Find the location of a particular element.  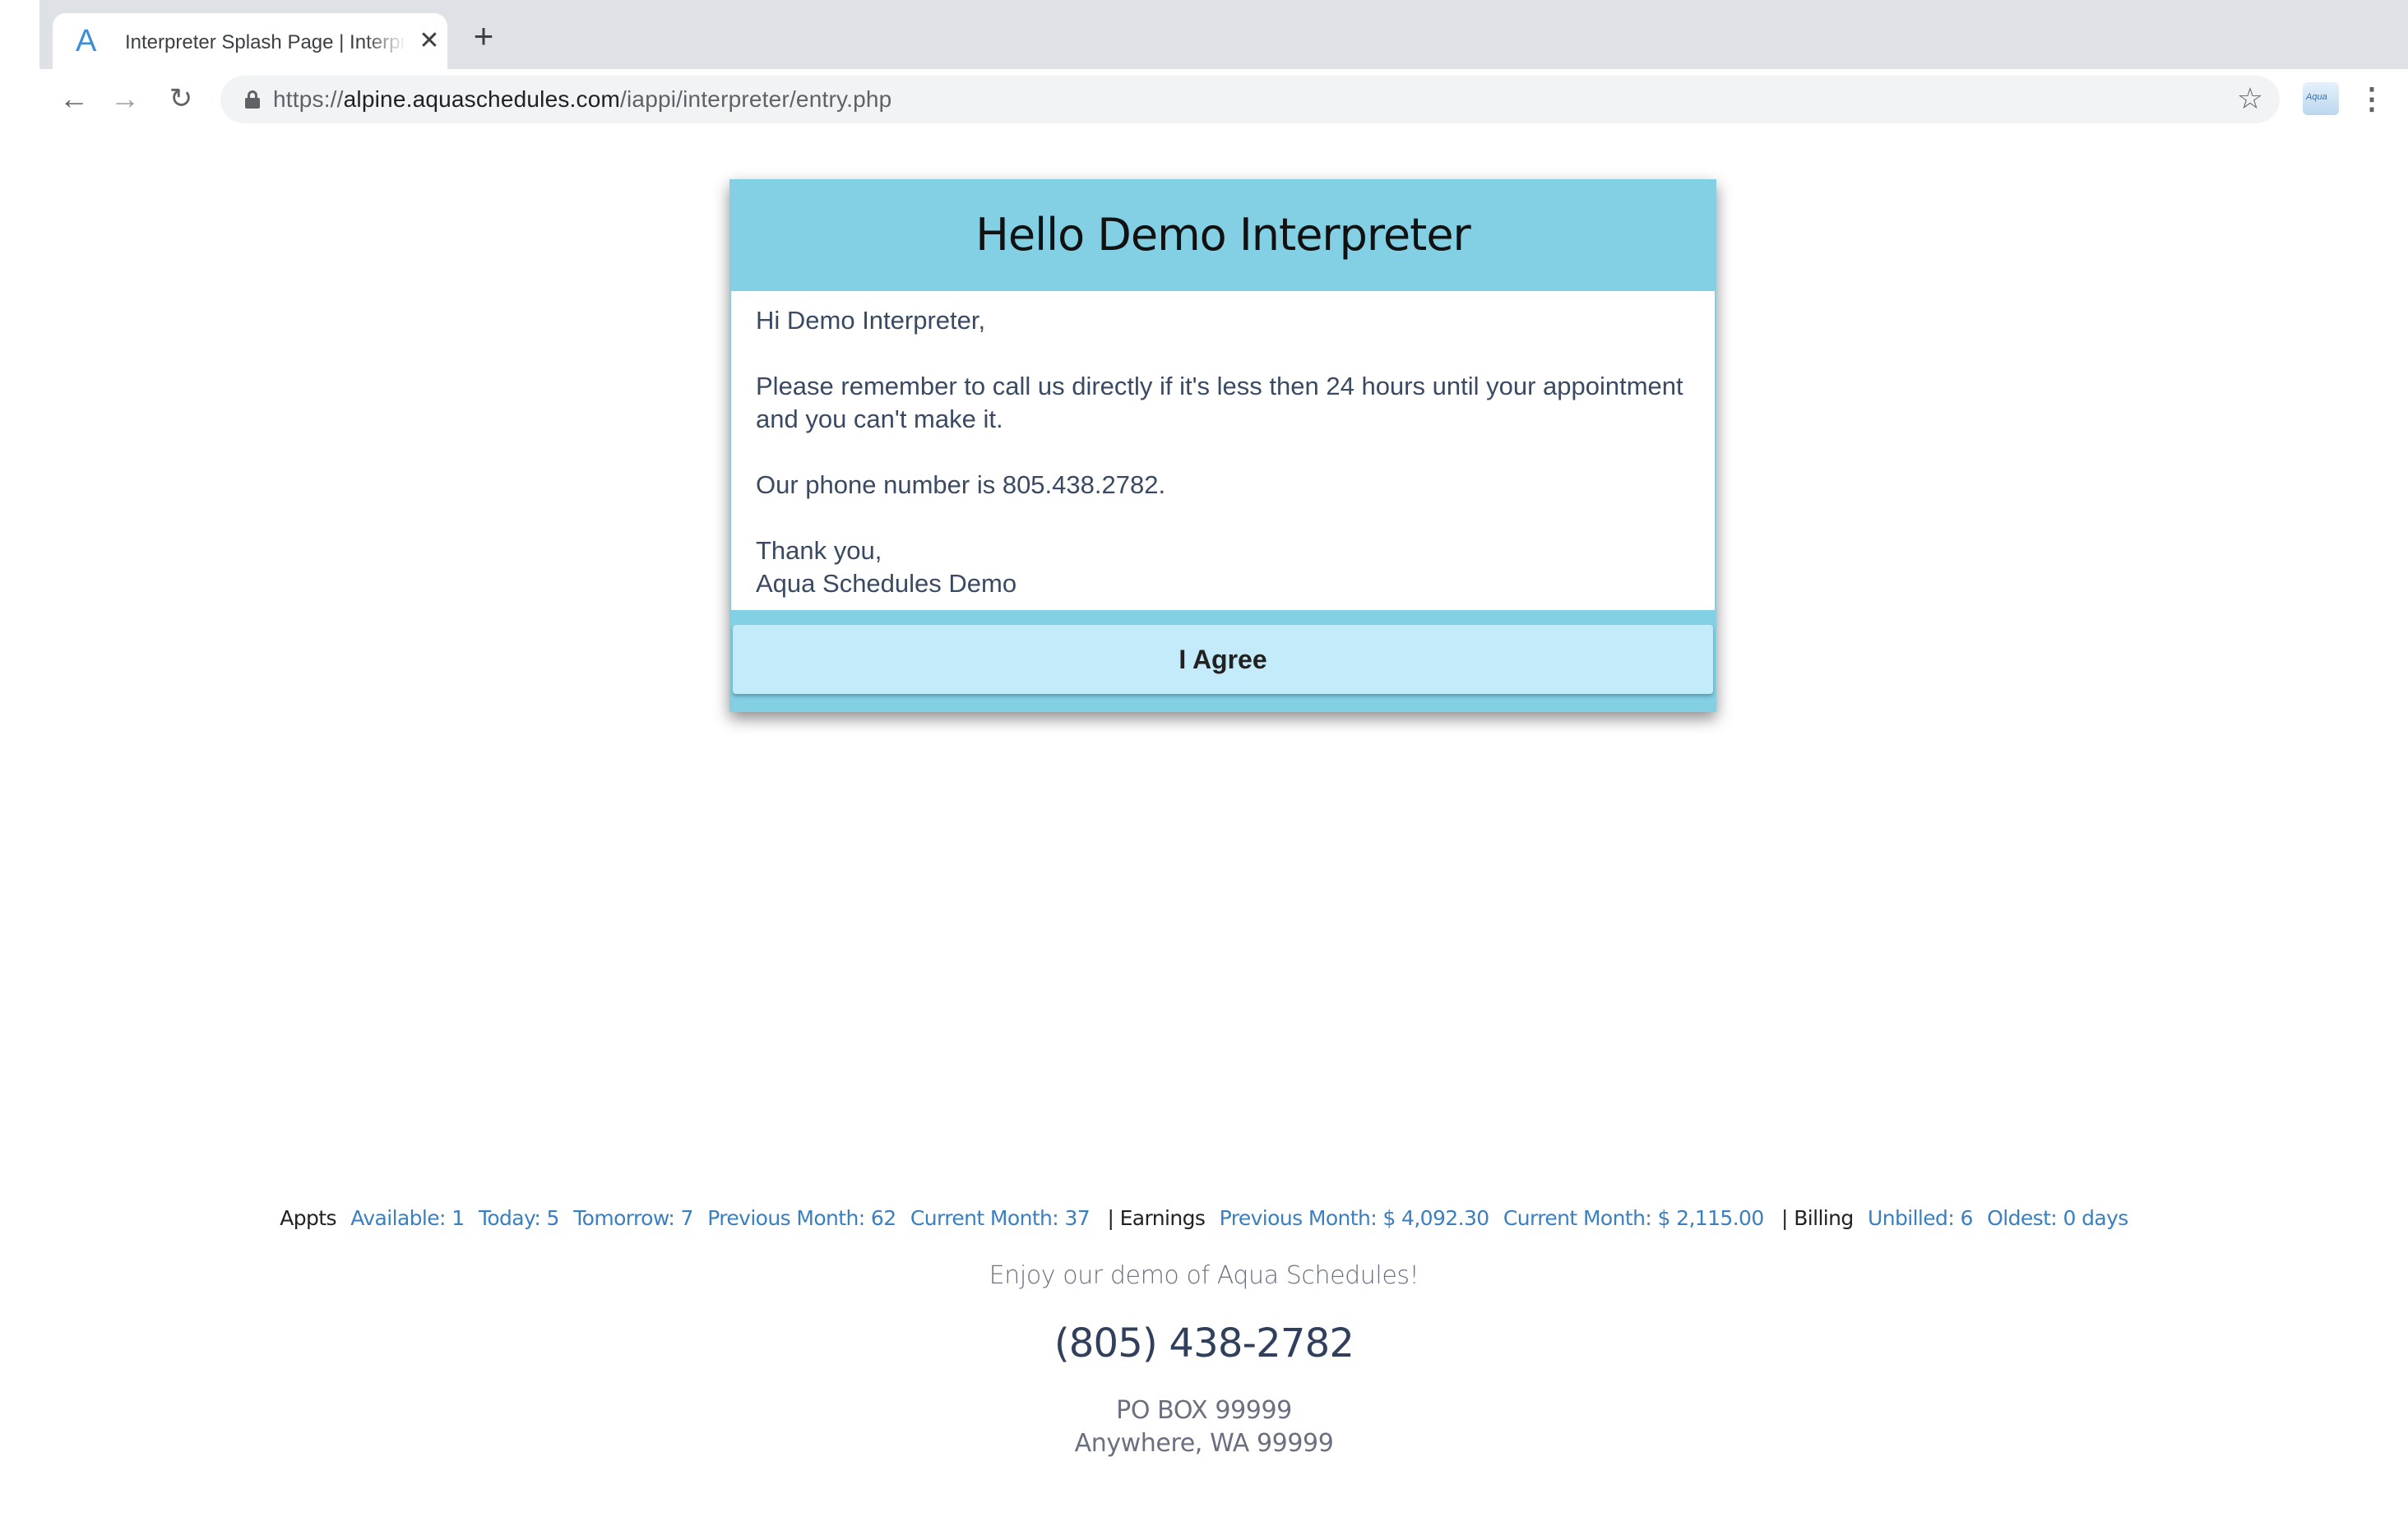

billing-unbilled-link: Unbilled: 6 is located at coordinates (1920, 1218).